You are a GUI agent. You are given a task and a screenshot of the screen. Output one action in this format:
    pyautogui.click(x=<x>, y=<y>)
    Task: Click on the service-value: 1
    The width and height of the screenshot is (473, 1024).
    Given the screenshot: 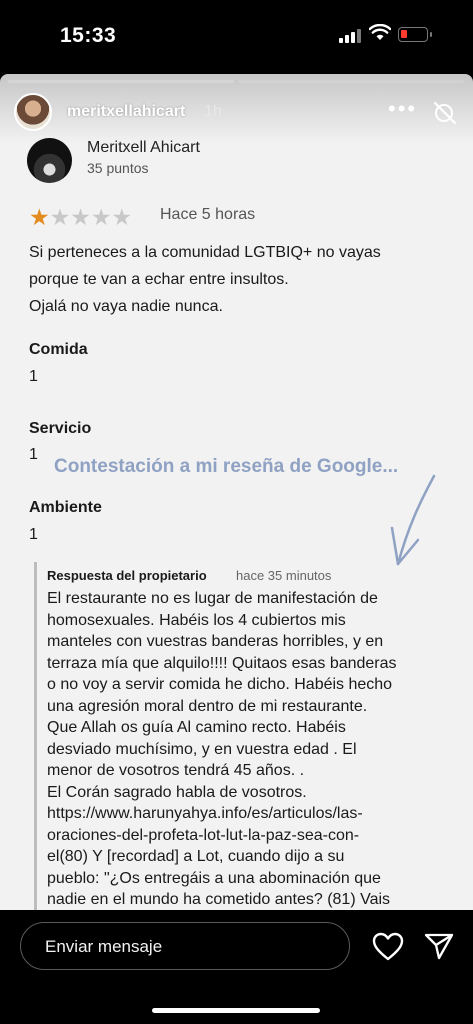 What is the action you would take?
    pyautogui.click(x=33, y=454)
    